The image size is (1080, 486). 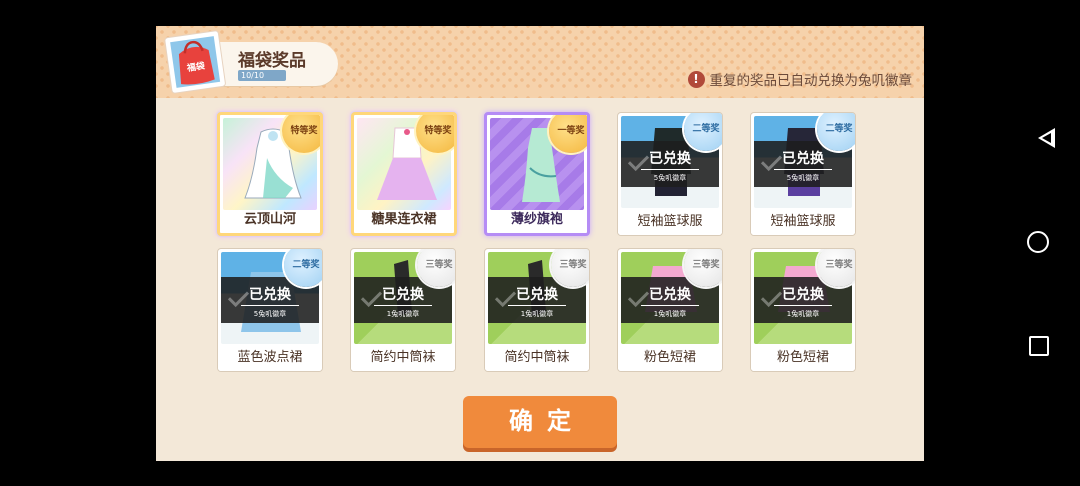 What do you see at coordinates (1046, 138) in the screenshot?
I see `back-icon-inner` at bounding box center [1046, 138].